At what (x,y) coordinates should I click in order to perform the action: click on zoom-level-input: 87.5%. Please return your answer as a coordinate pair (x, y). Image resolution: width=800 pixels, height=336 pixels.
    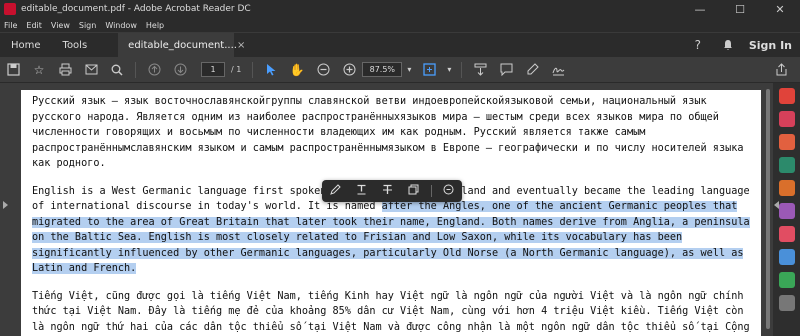
    Looking at the image, I should click on (382, 69).